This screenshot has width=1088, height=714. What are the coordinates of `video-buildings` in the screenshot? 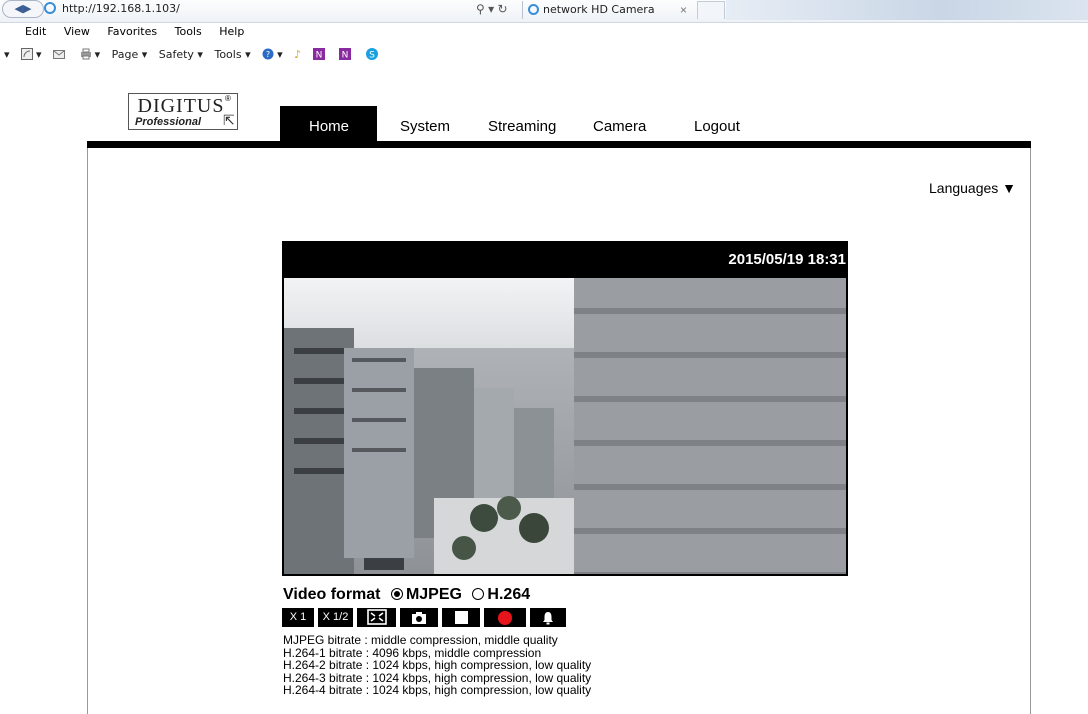 It's located at (429, 451).